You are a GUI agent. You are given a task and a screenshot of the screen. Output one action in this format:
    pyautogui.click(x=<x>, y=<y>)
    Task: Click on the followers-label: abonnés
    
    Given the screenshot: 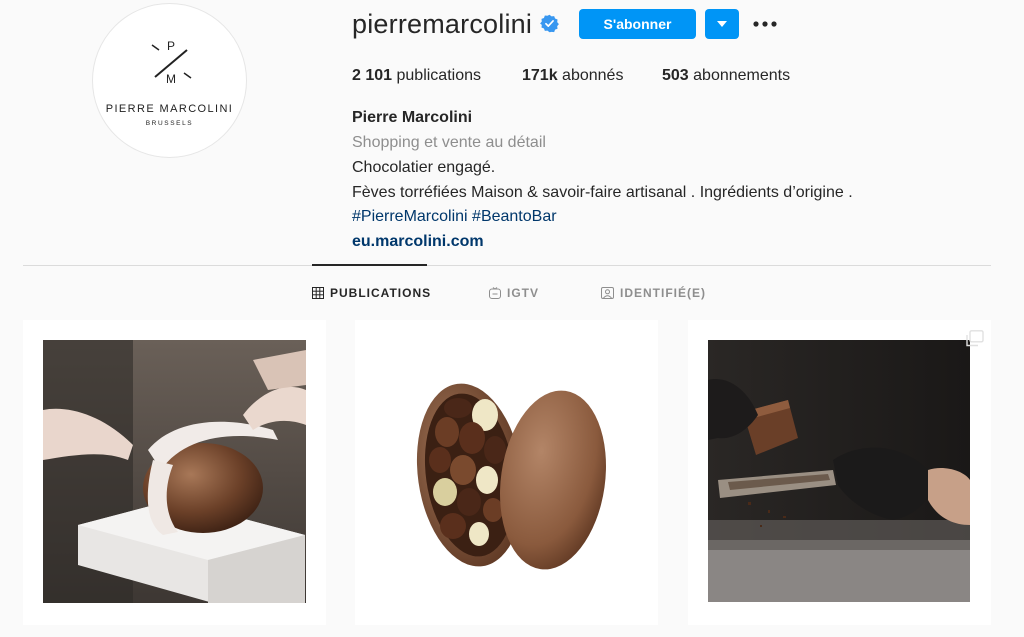 What is the action you would take?
    pyautogui.click(x=593, y=75)
    